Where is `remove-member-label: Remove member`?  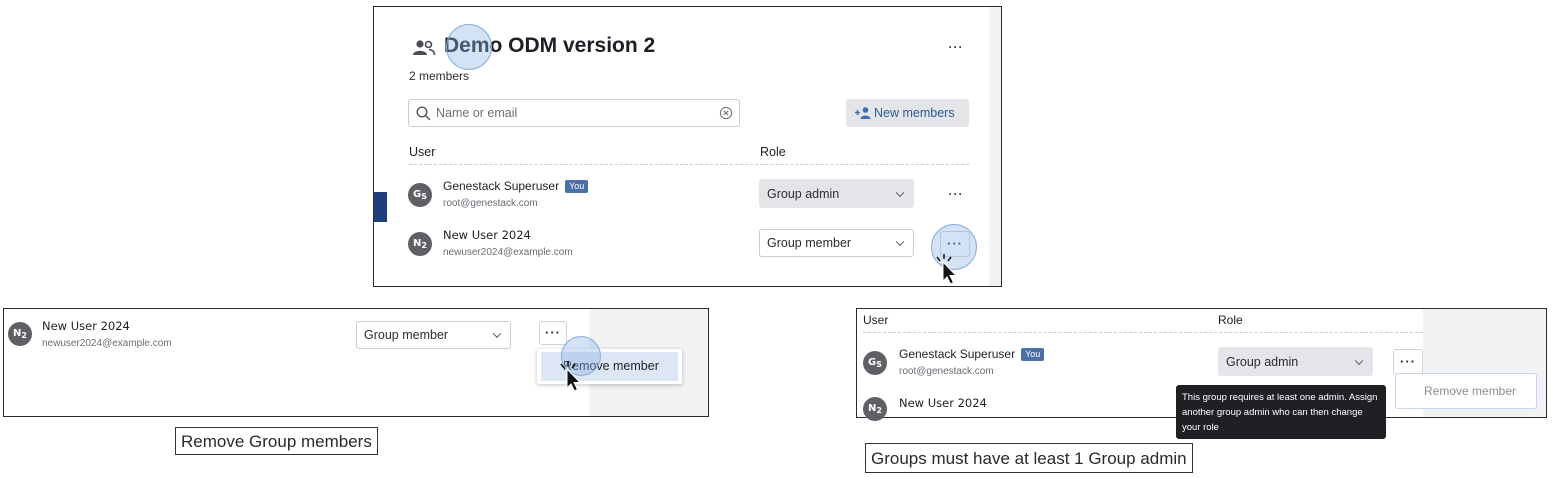
remove-member-label: Remove member is located at coordinates (1470, 391).